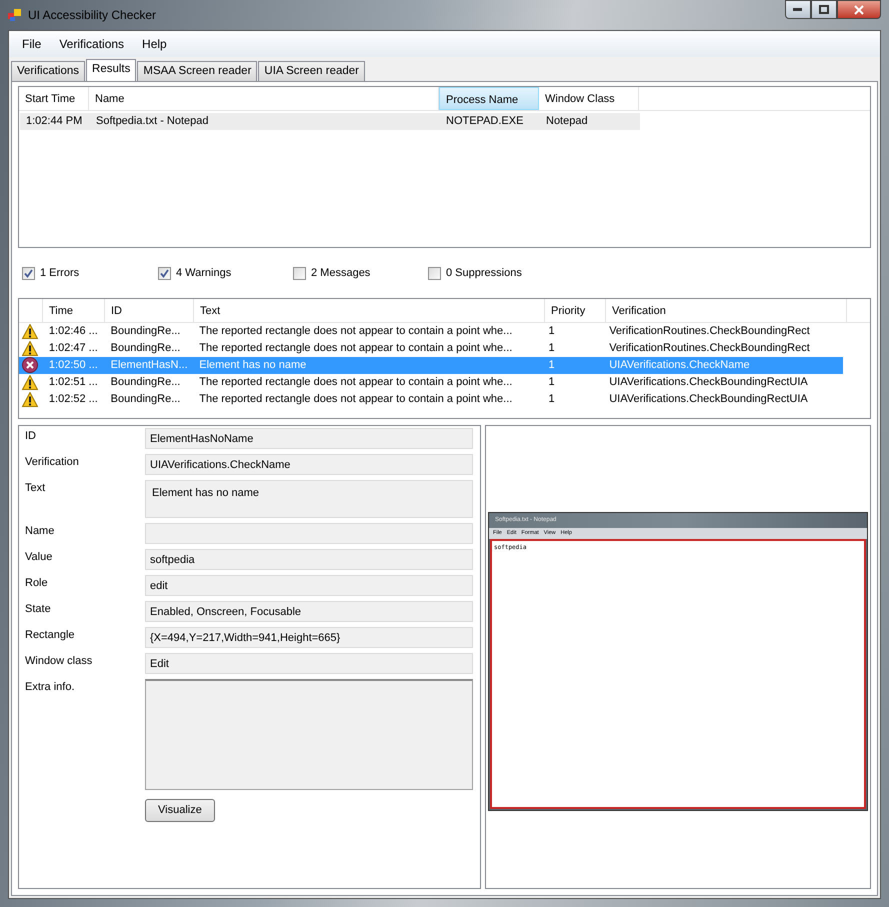 Image resolution: width=889 pixels, height=907 pixels. What do you see at coordinates (48, 71) in the screenshot?
I see `tab: Verifications` at bounding box center [48, 71].